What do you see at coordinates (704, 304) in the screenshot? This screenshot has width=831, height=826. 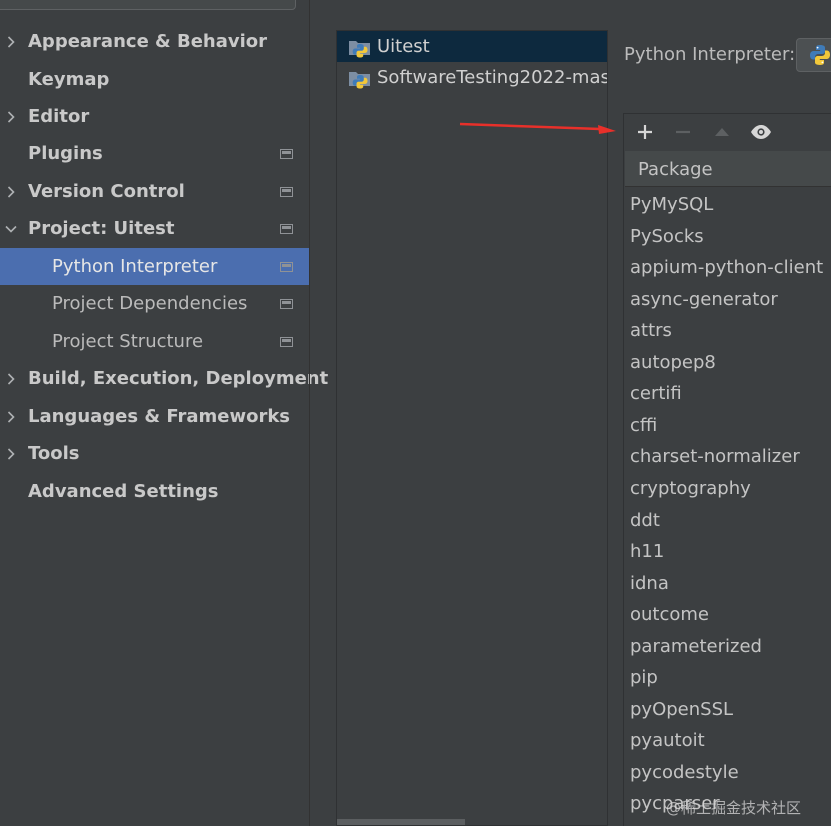 I see `package-row: async-generator` at bounding box center [704, 304].